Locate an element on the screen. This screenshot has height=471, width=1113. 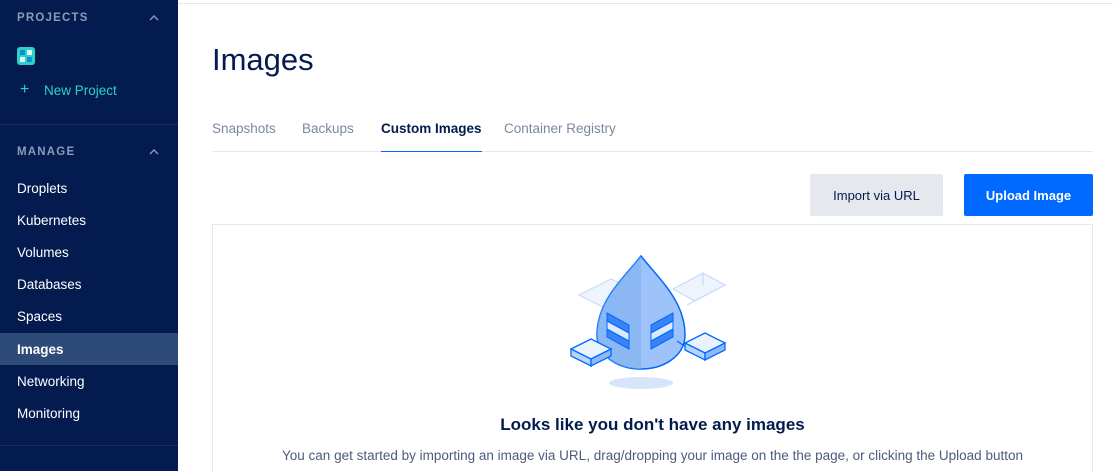
sidebar-item-kubernetes: Kubernetes is located at coordinates (89, 220).